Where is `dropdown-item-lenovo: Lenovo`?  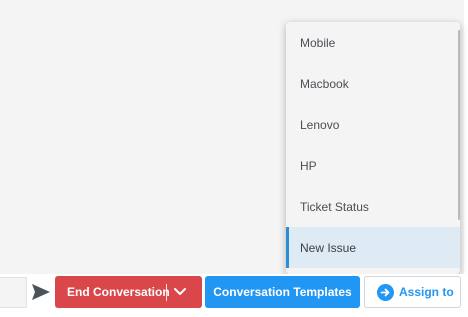 dropdown-item-lenovo: Lenovo is located at coordinates (373, 124).